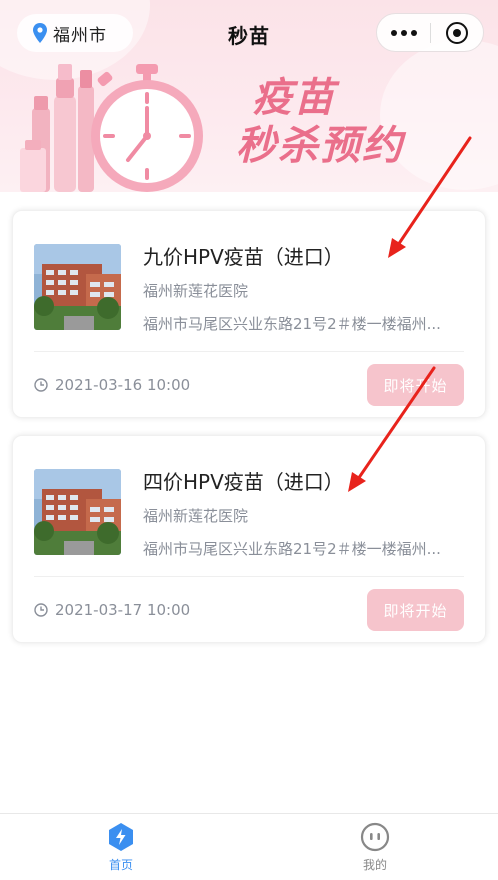 The width and height of the screenshot is (498, 880). I want to click on bottom-tab-bar: 首页 我的, so click(249, 846).